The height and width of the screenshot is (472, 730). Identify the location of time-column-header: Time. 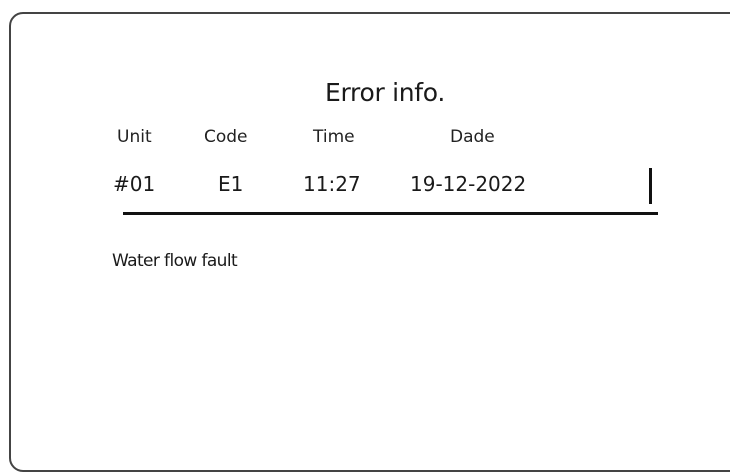
(334, 137).